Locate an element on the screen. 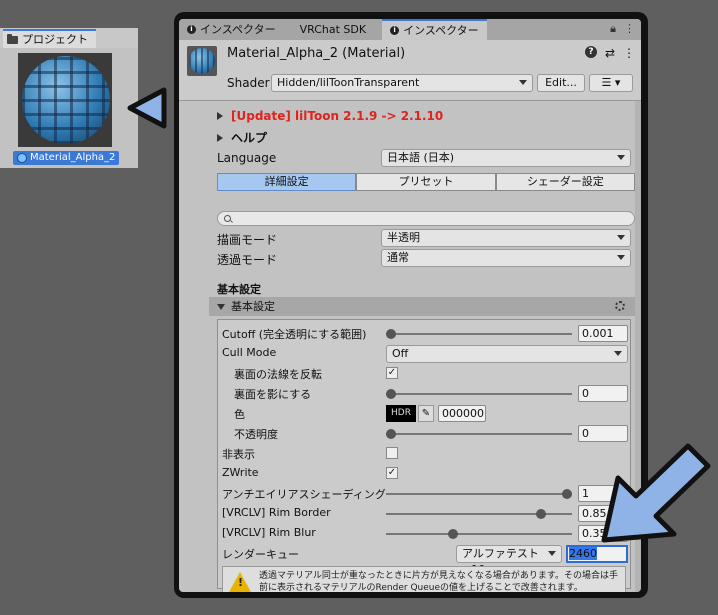  pointer-arrow-left-icon is located at coordinates (147, 108).